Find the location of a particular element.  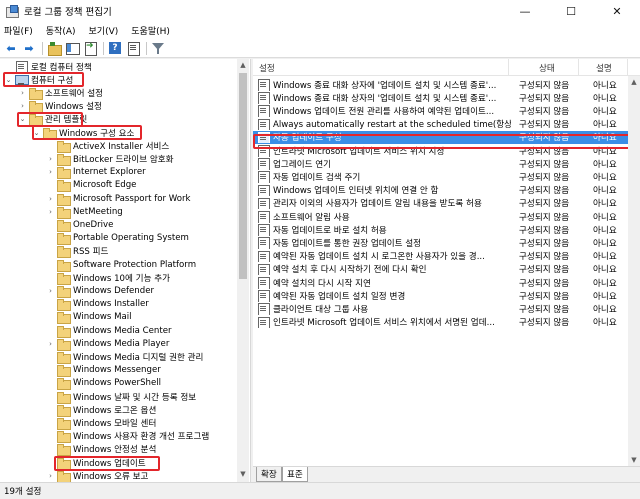

window-controls: — ☐ ✕ is located at coordinates (571, 11).